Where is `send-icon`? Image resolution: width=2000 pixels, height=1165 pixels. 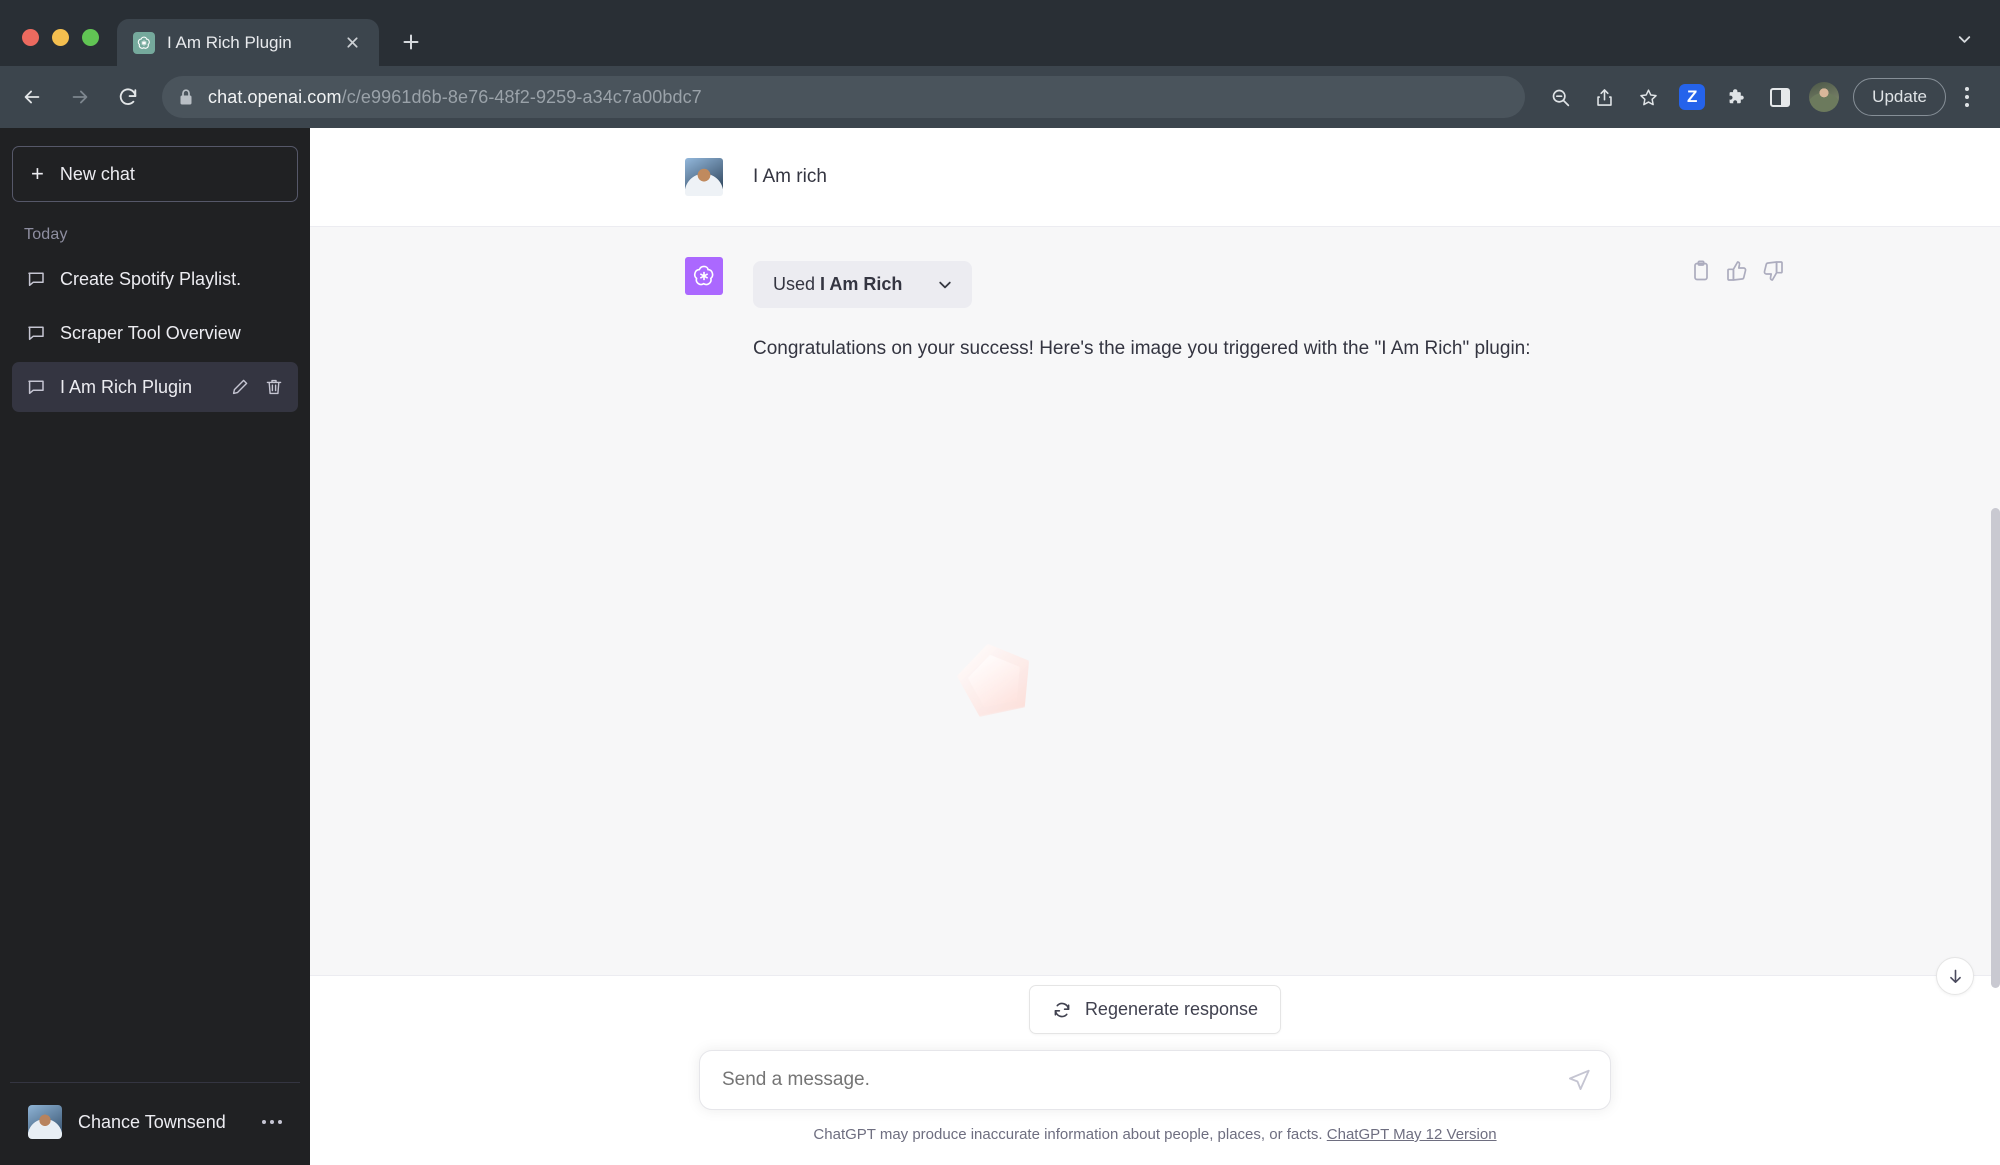
send-icon is located at coordinates (1579, 1080).